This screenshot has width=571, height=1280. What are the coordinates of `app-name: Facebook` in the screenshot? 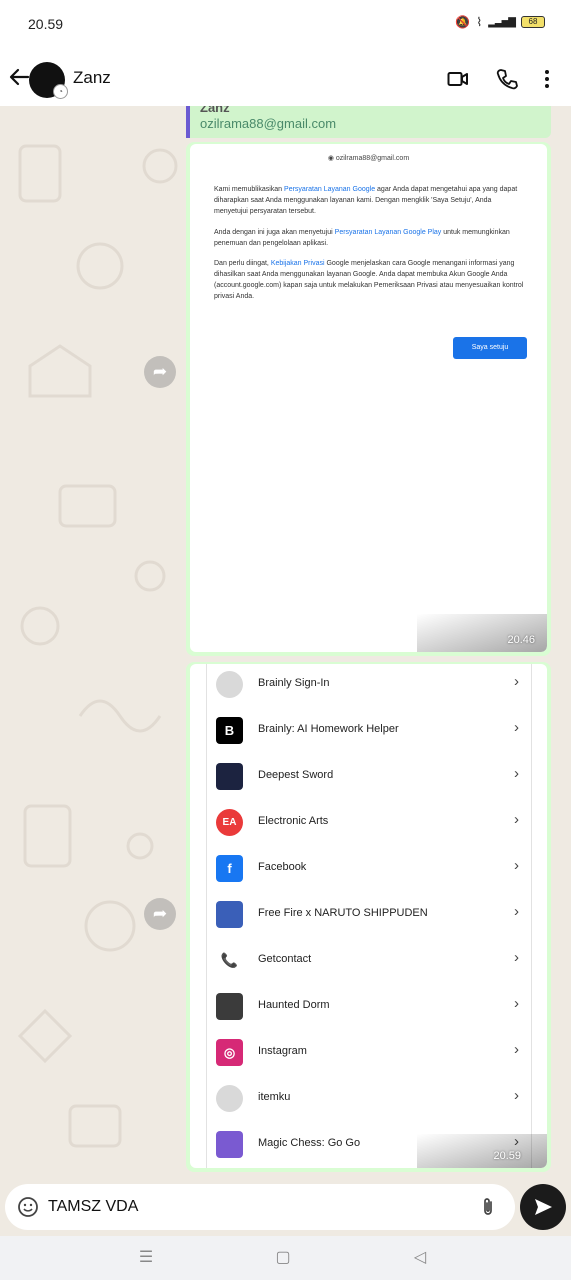 It's located at (282, 867).